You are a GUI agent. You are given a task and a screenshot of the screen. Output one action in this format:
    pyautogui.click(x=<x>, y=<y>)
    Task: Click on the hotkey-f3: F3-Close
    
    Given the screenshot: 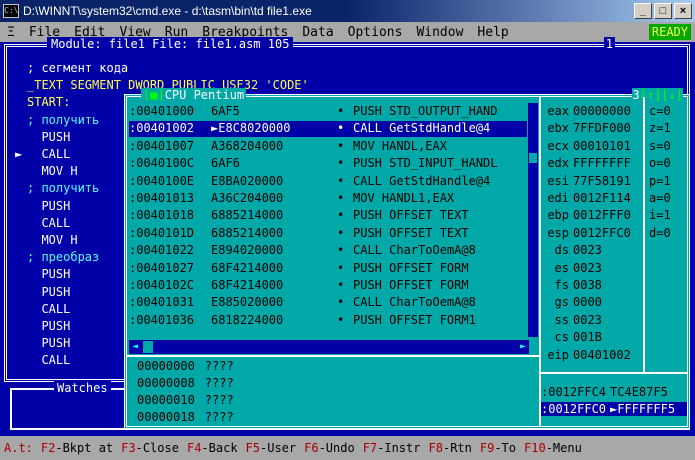 What is the action you would take?
    pyautogui.click(x=150, y=448)
    